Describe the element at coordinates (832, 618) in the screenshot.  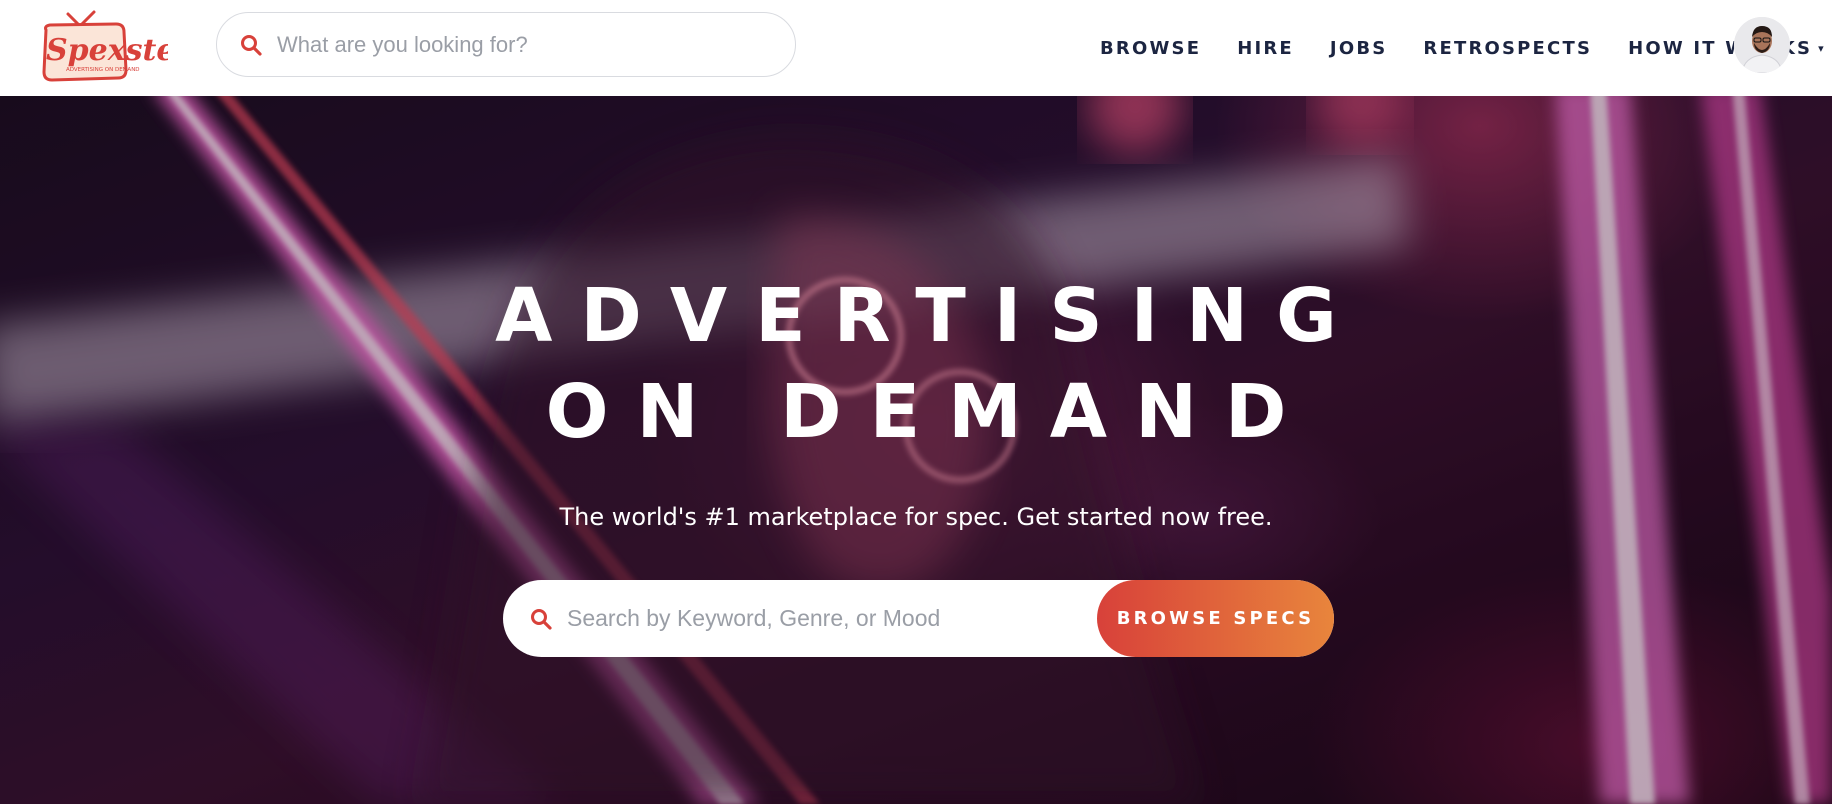
I see `hero-search-input` at that location.